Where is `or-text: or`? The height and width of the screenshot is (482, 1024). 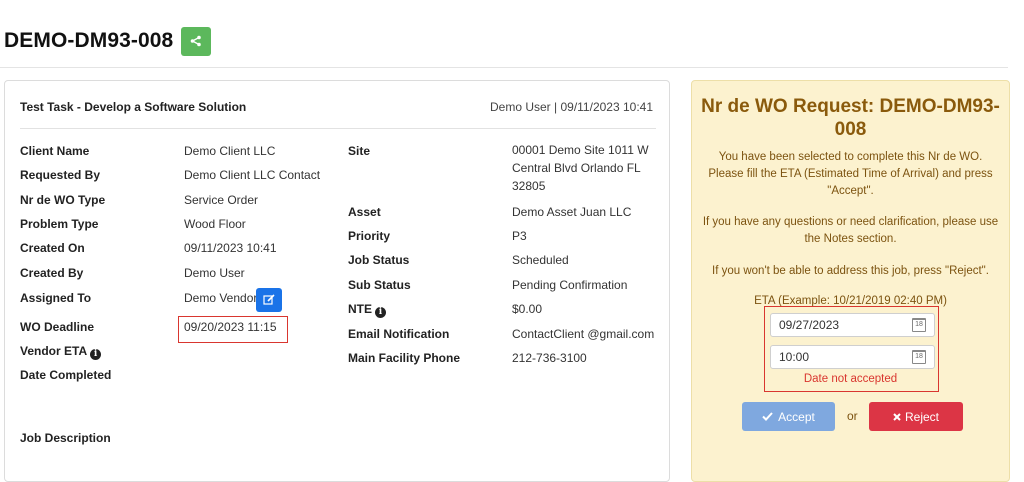 or-text: or is located at coordinates (852, 416).